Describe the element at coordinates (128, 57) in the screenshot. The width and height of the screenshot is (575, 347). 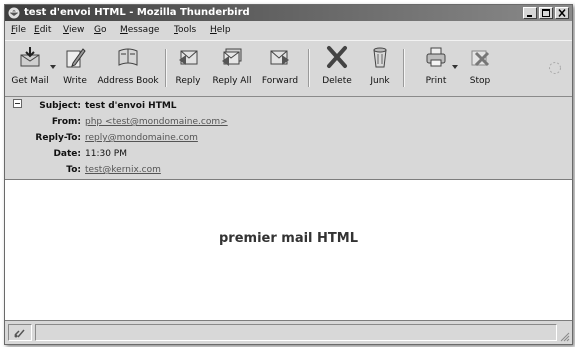
I see `address-book-icon` at that location.